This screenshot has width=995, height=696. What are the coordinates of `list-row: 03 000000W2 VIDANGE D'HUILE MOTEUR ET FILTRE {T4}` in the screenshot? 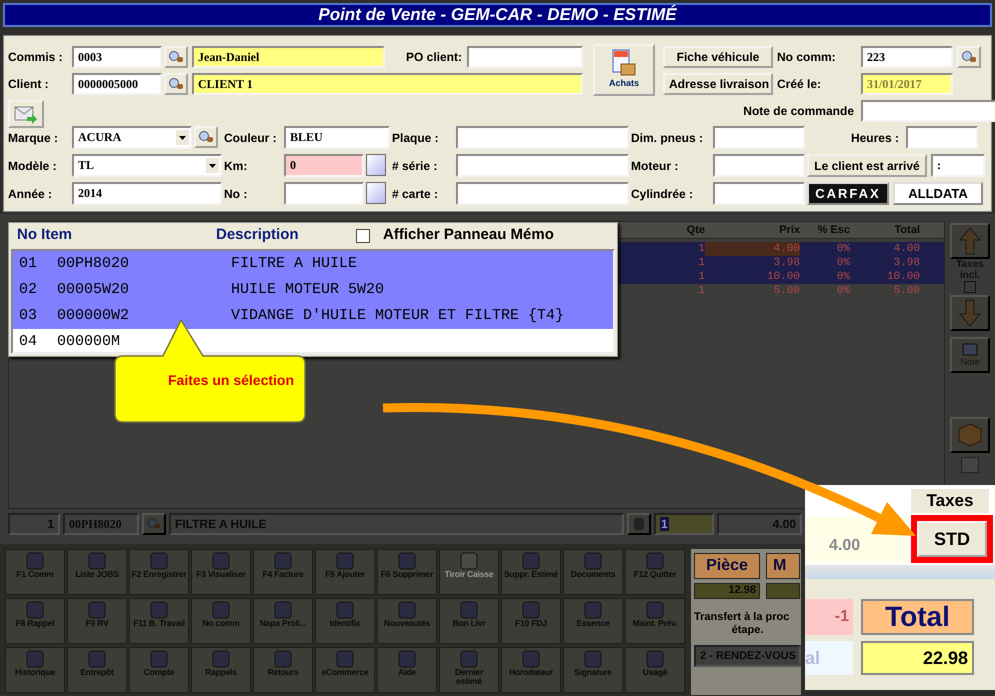 It's located at (313, 316).